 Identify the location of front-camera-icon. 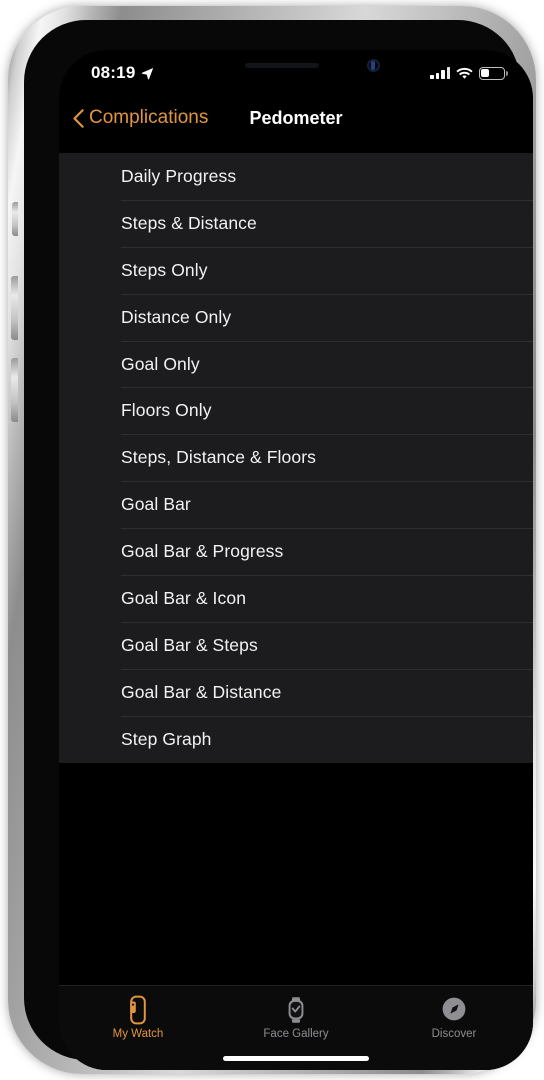
(373, 65).